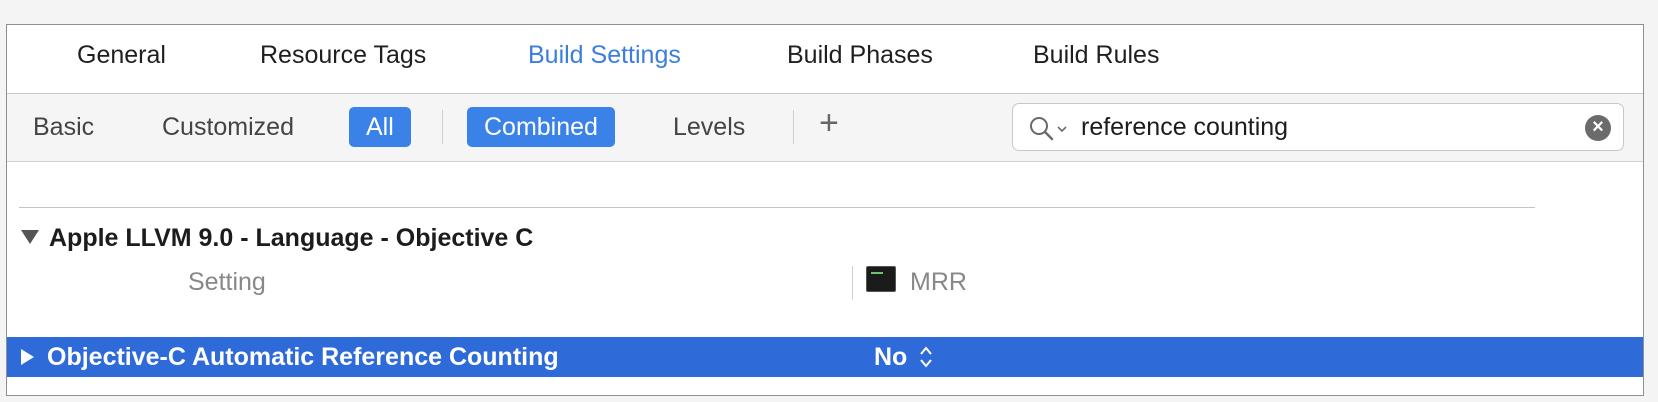 This screenshot has height=402, width=1658. What do you see at coordinates (938, 282) in the screenshot?
I see `column-header-target: MRR` at bounding box center [938, 282].